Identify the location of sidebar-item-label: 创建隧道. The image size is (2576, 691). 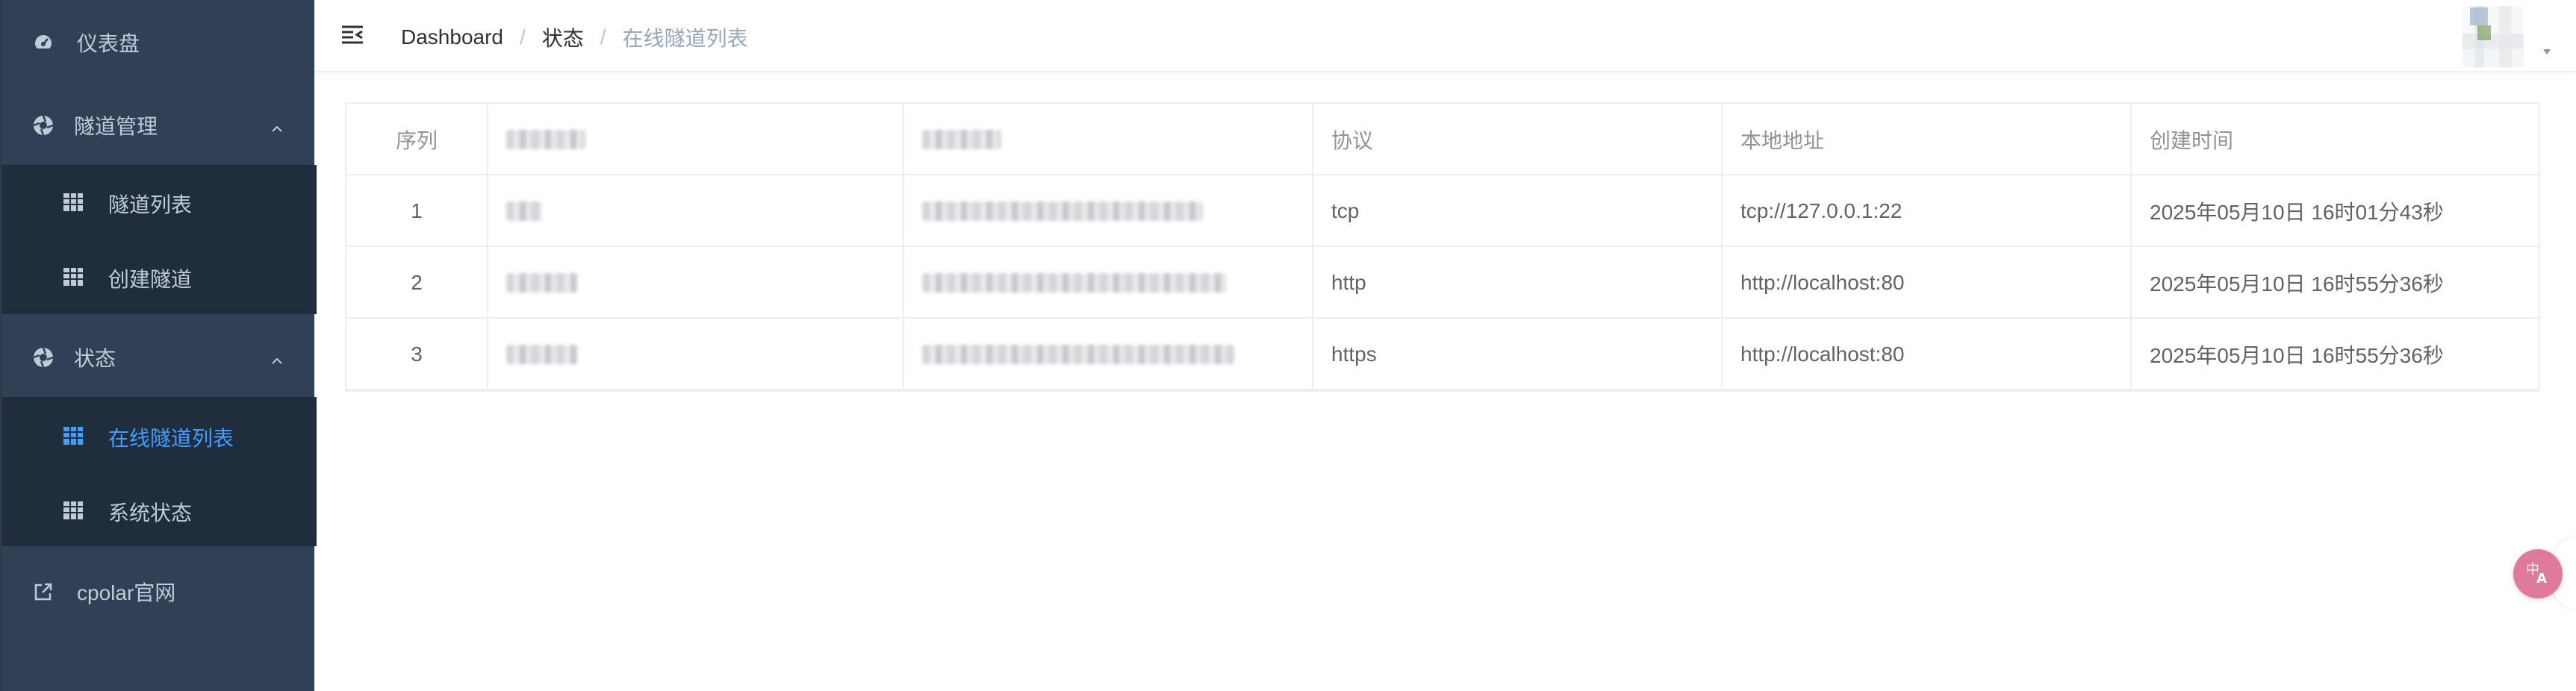
(150, 279).